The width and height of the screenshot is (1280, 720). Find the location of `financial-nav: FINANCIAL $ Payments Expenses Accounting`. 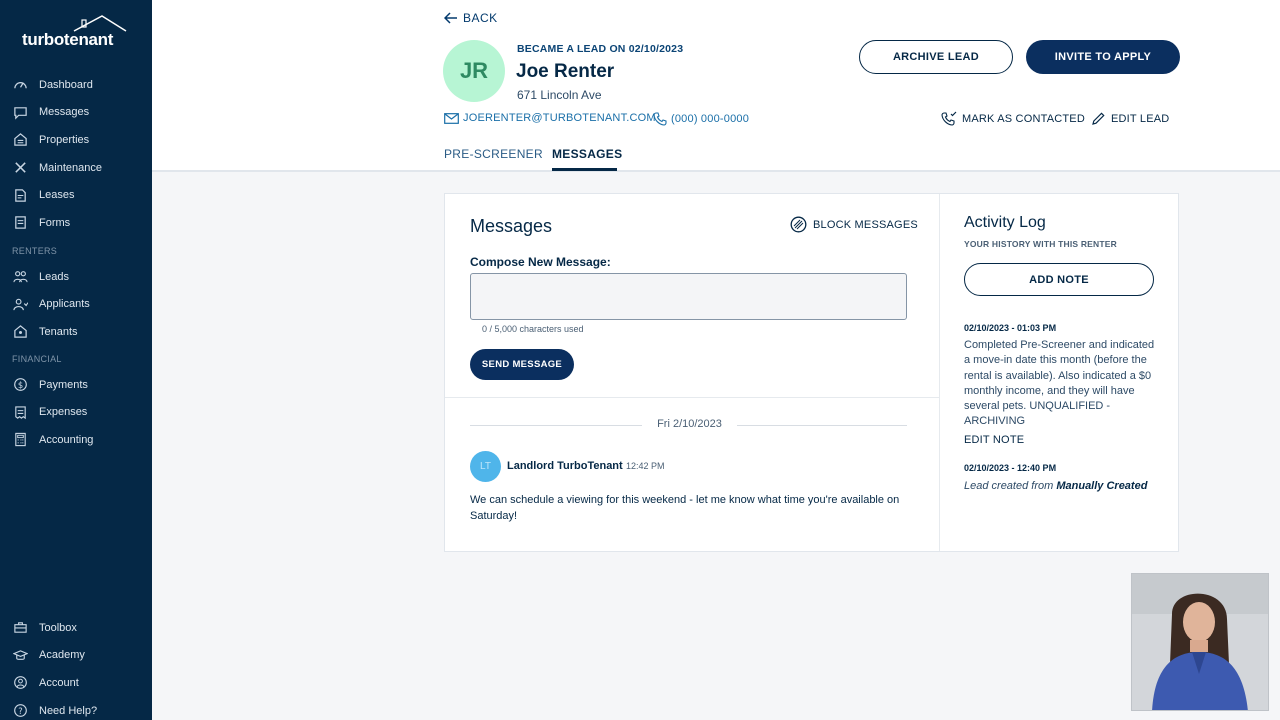

financial-nav: FINANCIAL $ Payments Expenses Accounting is located at coordinates (76, 400).